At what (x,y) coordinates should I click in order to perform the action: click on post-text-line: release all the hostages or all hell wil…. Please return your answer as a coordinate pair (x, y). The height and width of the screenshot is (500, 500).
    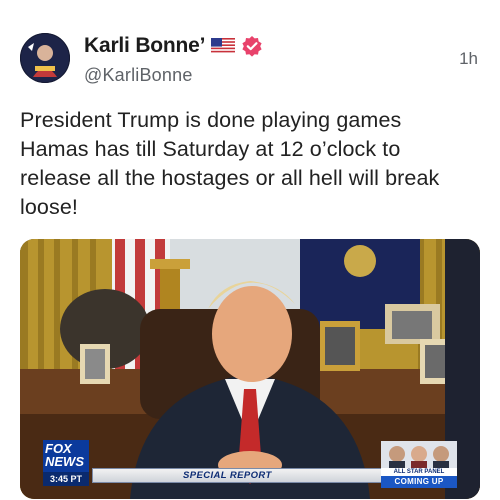
    Looking at the image, I should click on (230, 178).